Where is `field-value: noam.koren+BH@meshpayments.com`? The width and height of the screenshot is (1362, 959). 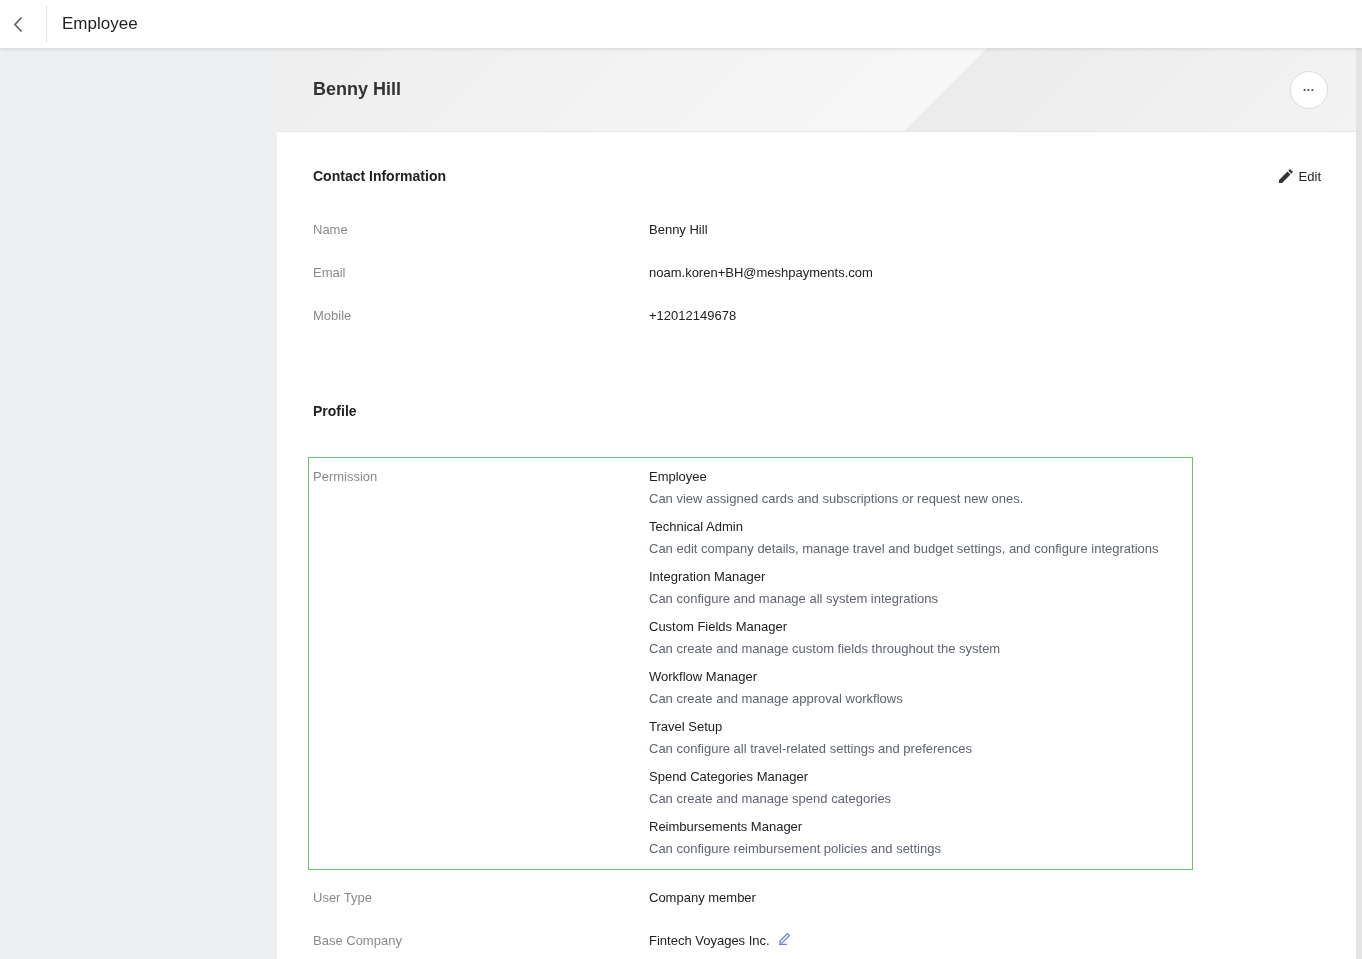 field-value: noam.koren+BH@meshpayments.com is located at coordinates (761, 272).